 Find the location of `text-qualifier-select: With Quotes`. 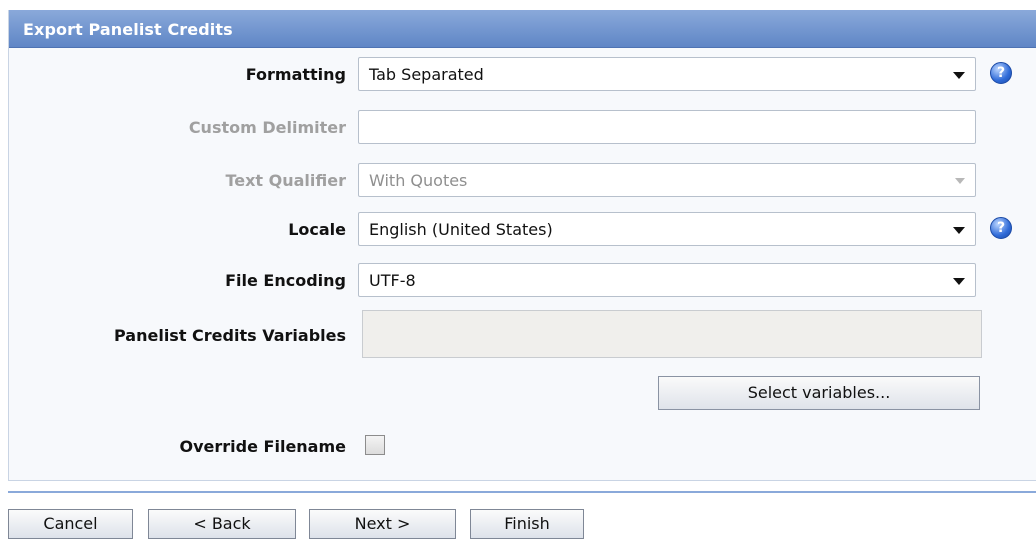

text-qualifier-select: With Quotes is located at coordinates (667, 180).